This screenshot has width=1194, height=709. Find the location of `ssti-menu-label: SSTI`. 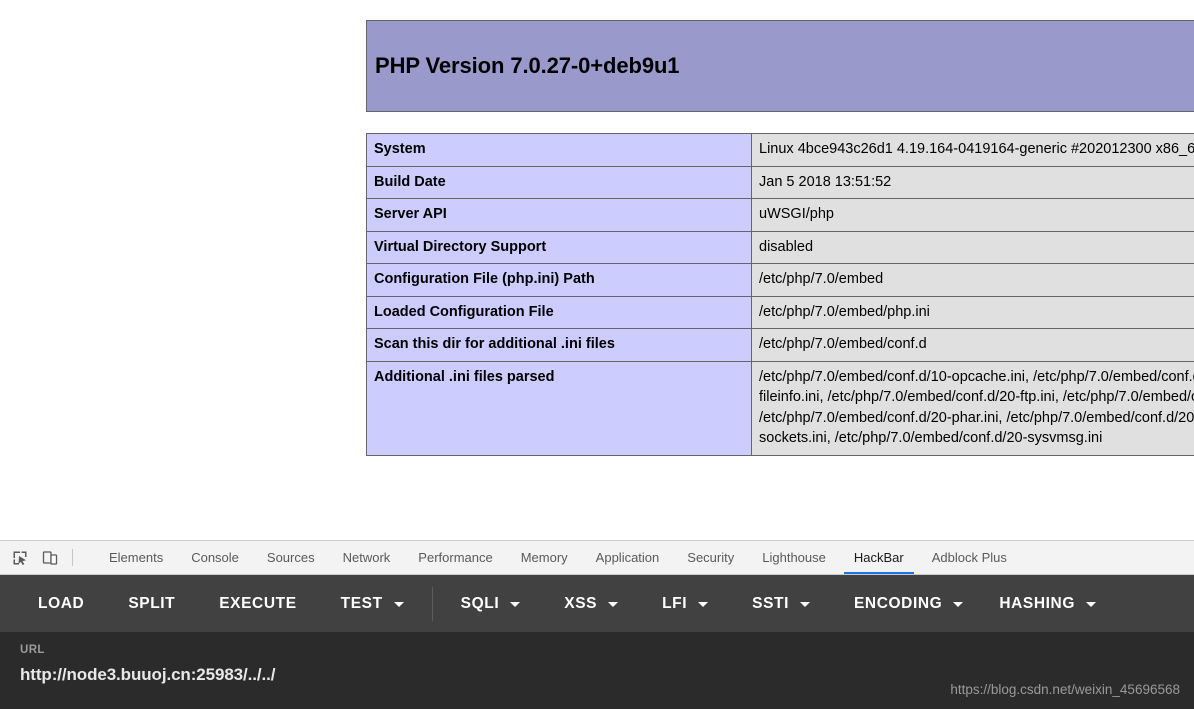

ssti-menu-label: SSTI is located at coordinates (770, 603).